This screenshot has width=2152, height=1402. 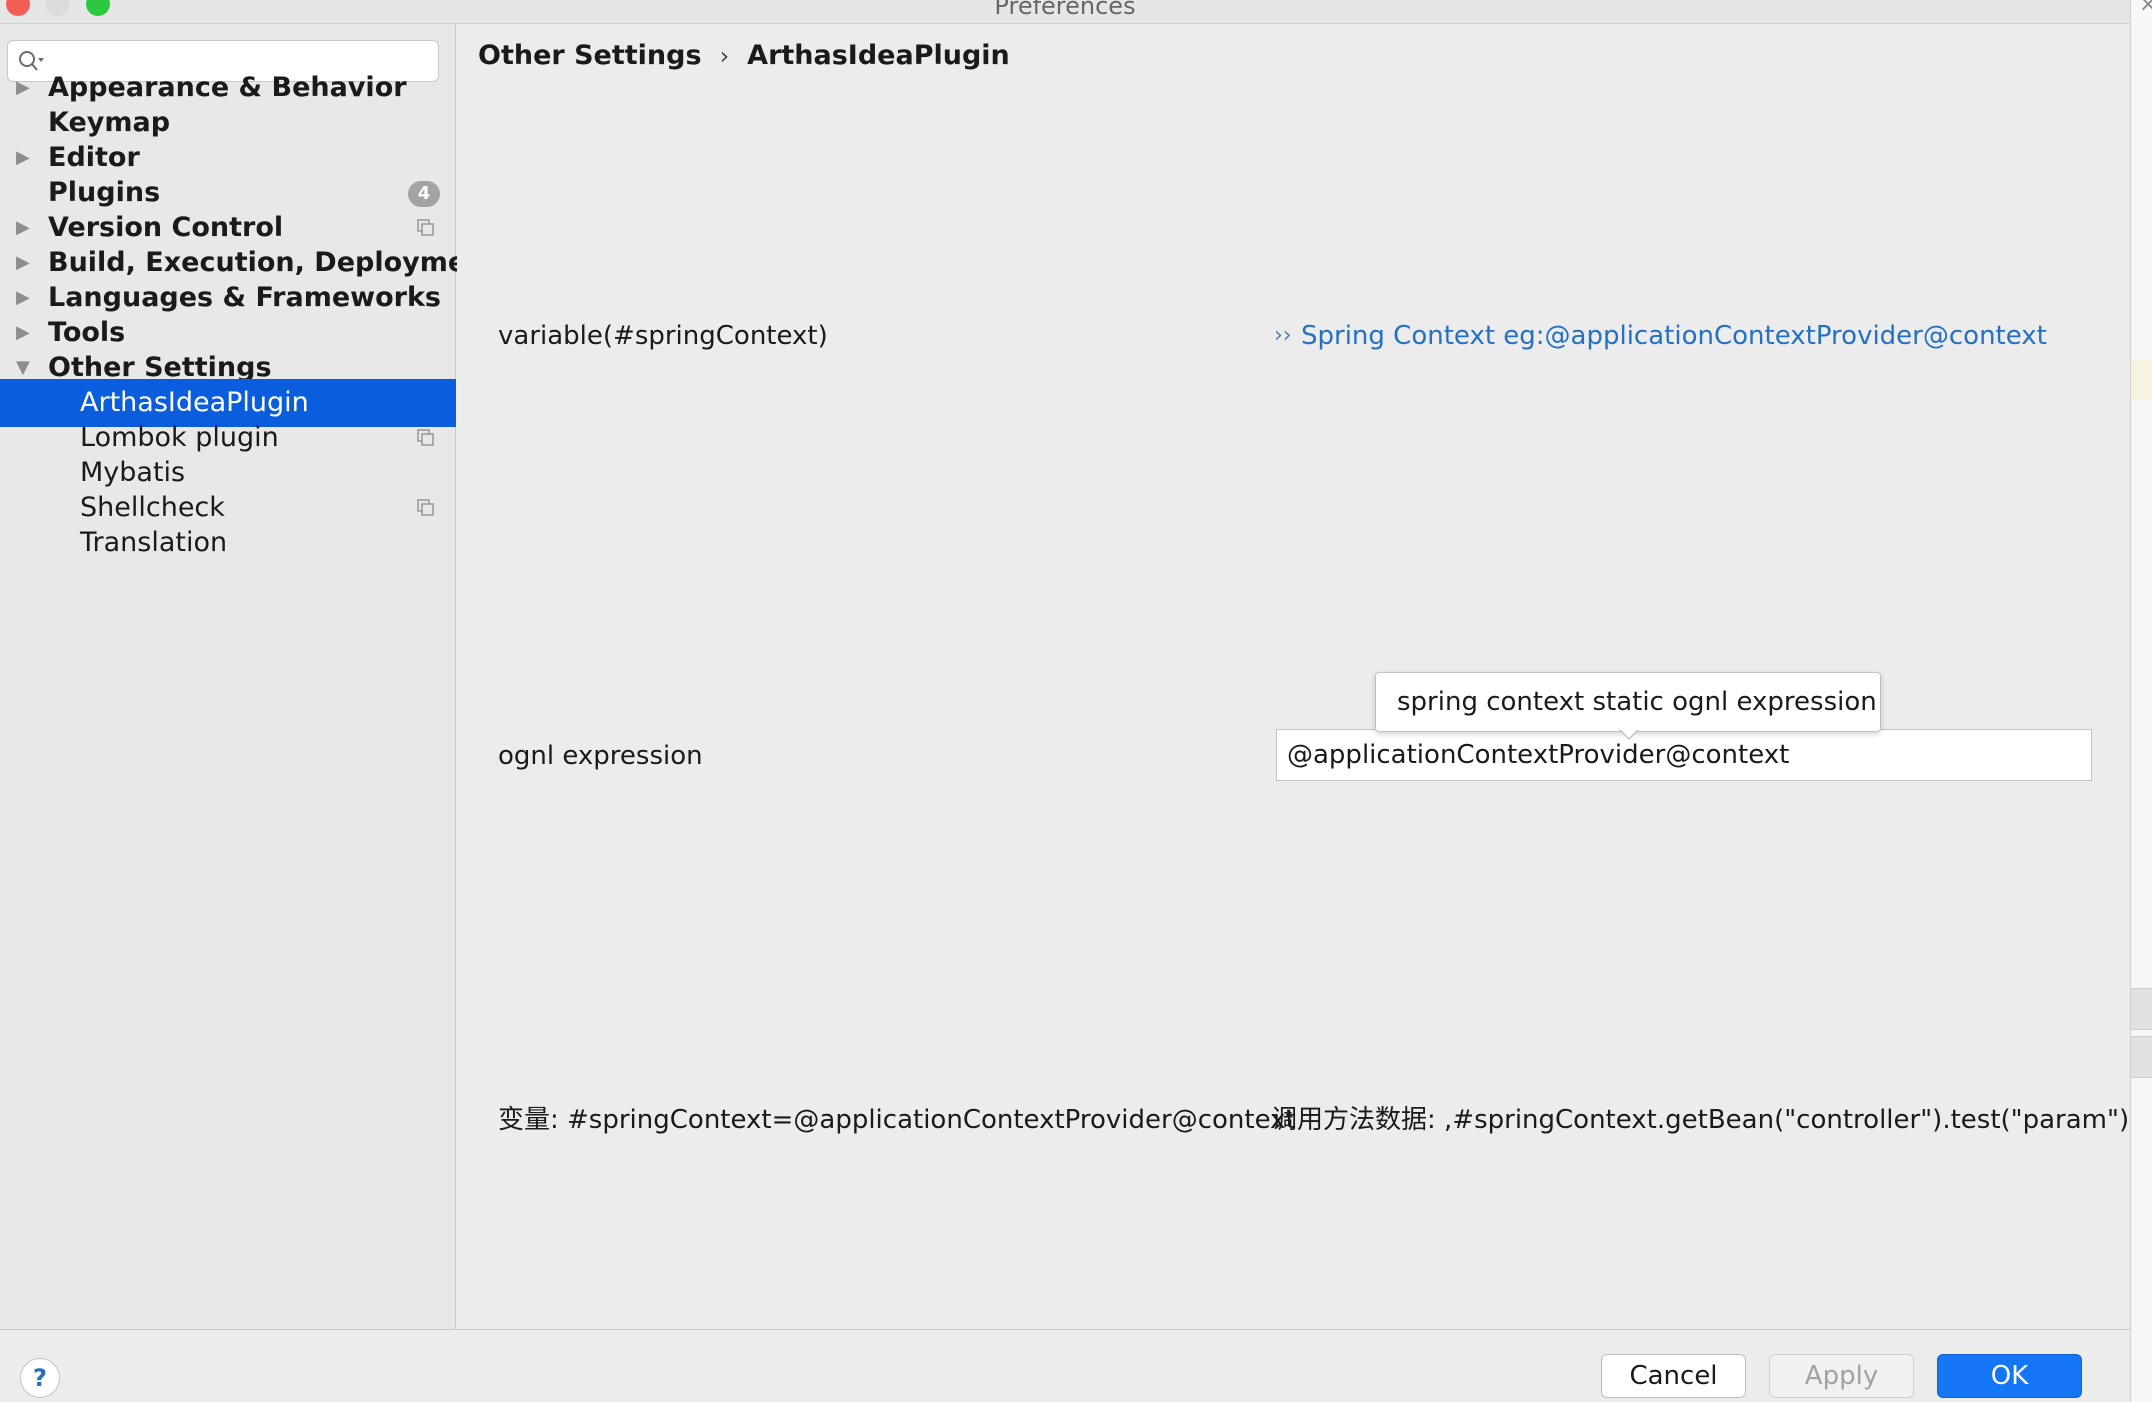 What do you see at coordinates (744, 56) in the screenshot?
I see `breadcrumb: Other Settings › ArthasIdeaPlugin` at bounding box center [744, 56].